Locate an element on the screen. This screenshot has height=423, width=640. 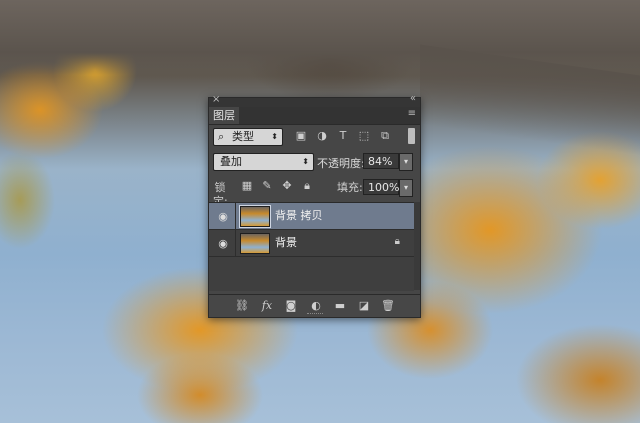
fx-icon: fx is located at coordinates (267, 306).